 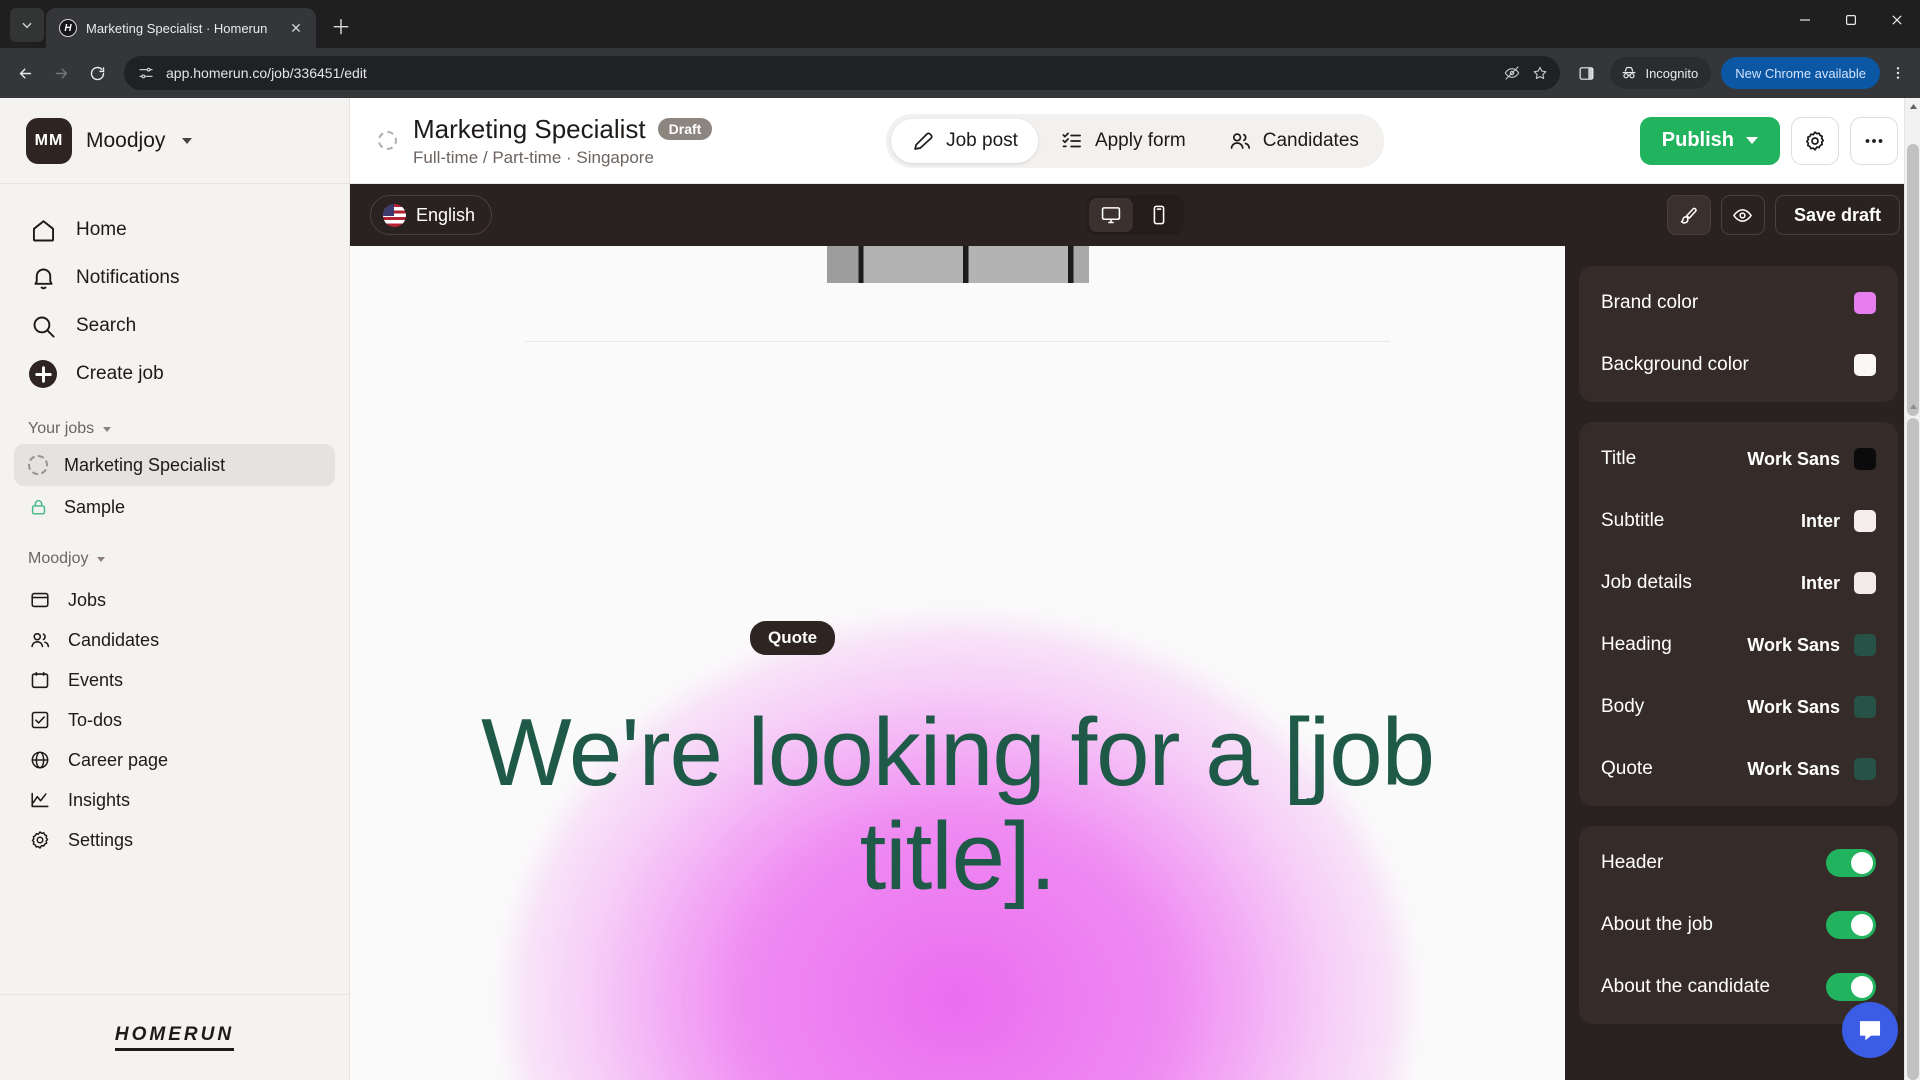 I want to click on kebab-menu-icon, so click(x=1898, y=73).